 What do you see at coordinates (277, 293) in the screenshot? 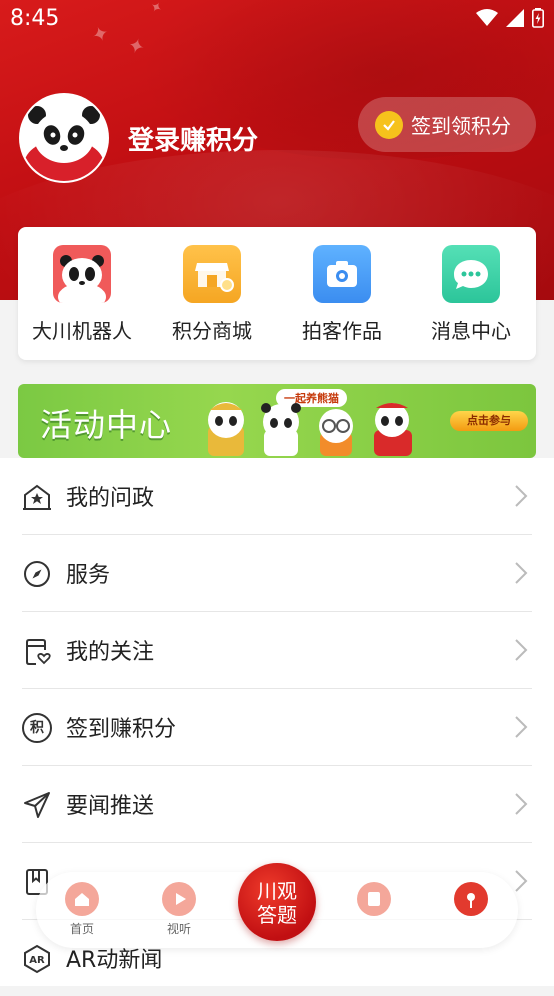
I see `quick-actions-card: 大川机器人 积分商城 拍客作品 消息中心` at bounding box center [277, 293].